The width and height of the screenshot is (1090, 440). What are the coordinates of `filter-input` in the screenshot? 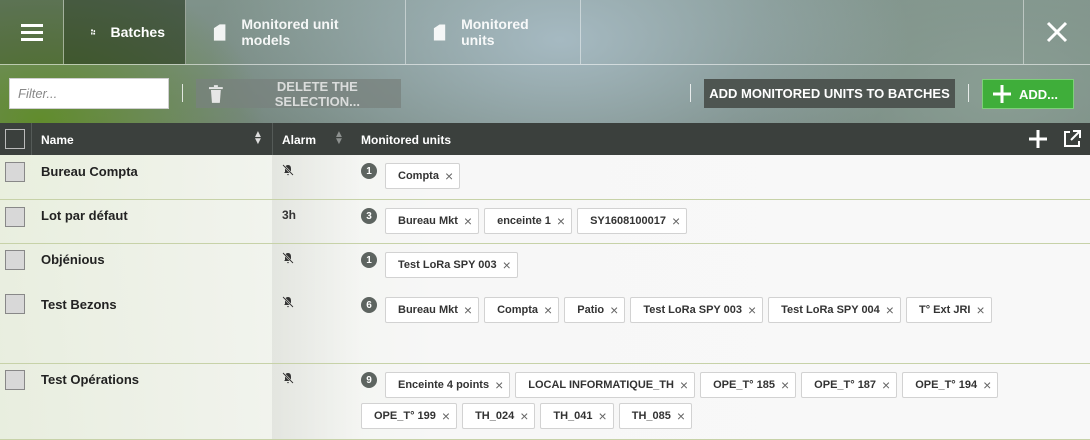 It's located at (89, 93).